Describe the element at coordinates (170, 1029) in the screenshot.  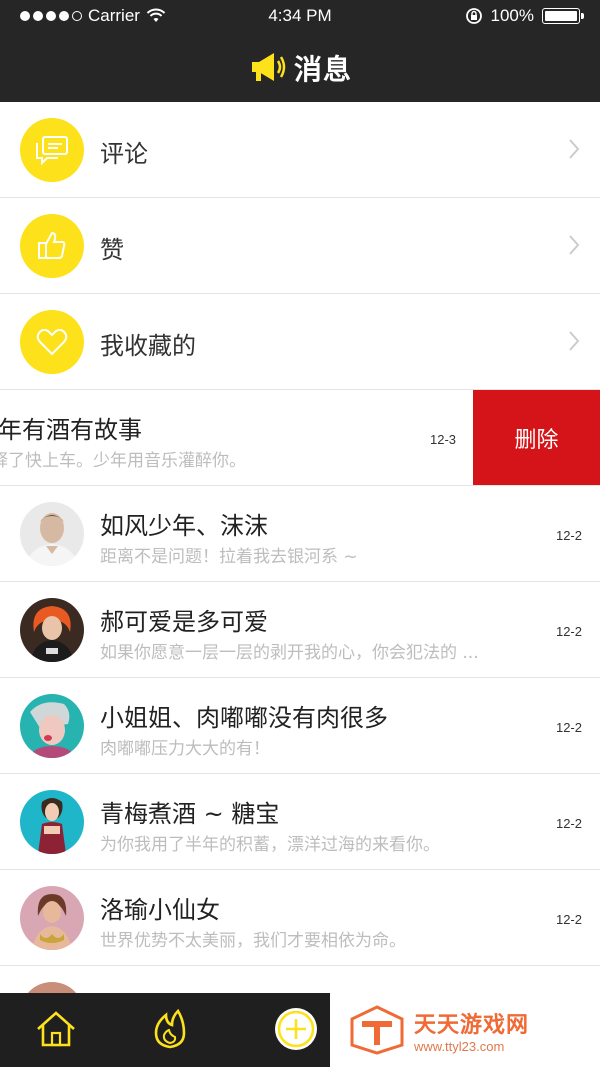
I see `flame-icon` at that location.